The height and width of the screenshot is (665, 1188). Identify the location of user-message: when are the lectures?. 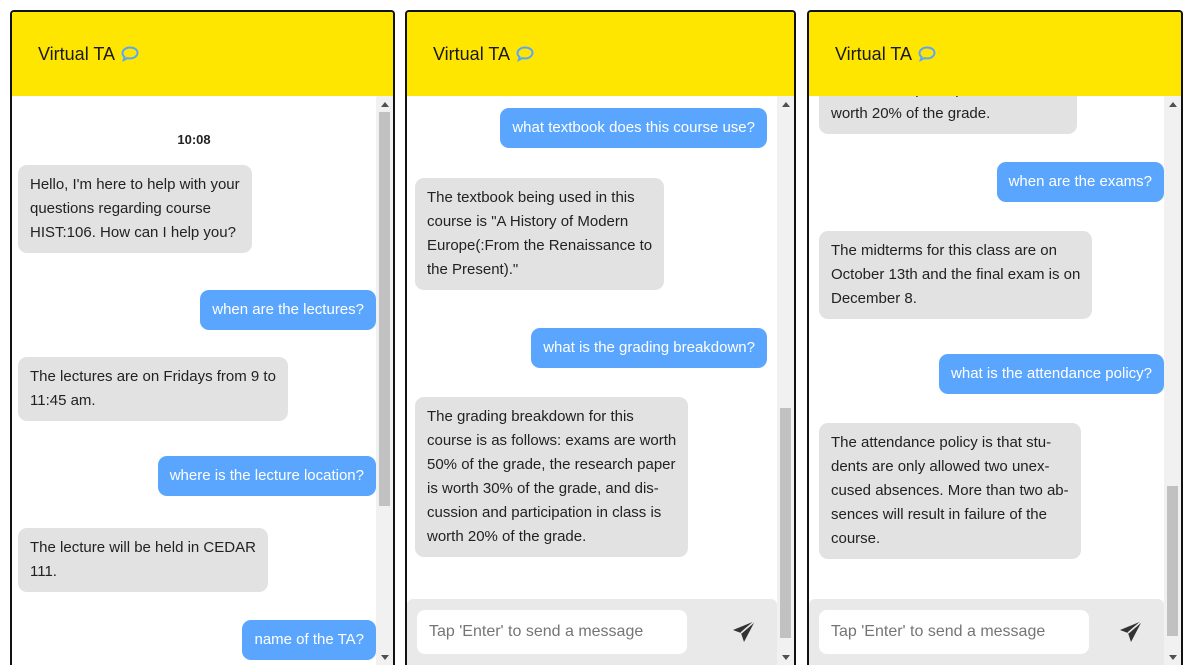
(288, 310).